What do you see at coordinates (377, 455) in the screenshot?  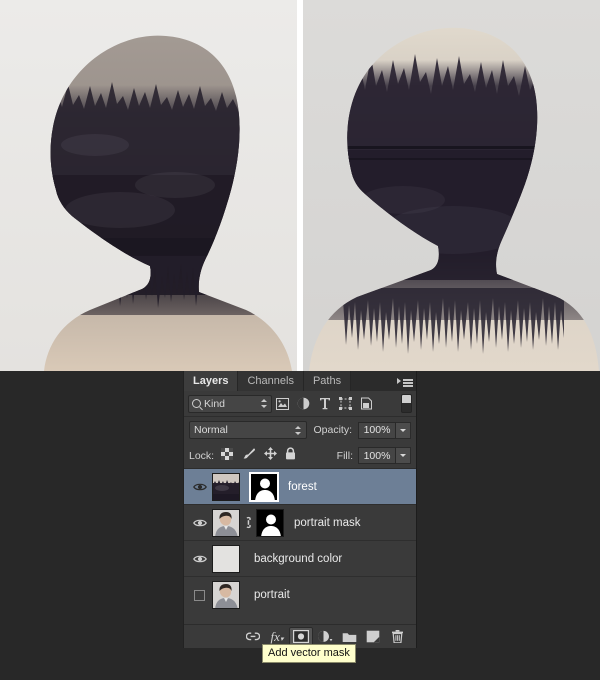 I see `fill-input: 100%` at bounding box center [377, 455].